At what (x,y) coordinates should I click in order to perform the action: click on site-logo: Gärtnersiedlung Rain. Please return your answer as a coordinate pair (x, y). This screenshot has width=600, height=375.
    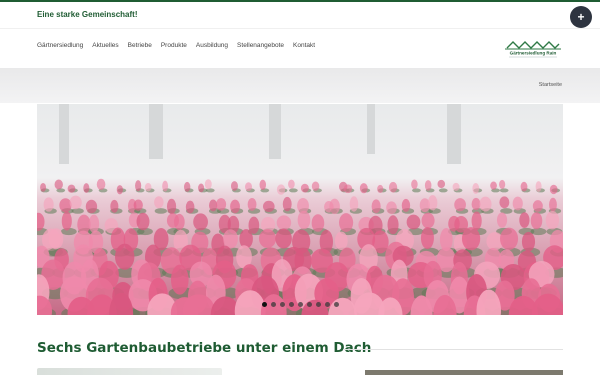
    Looking at the image, I should click on (533, 49).